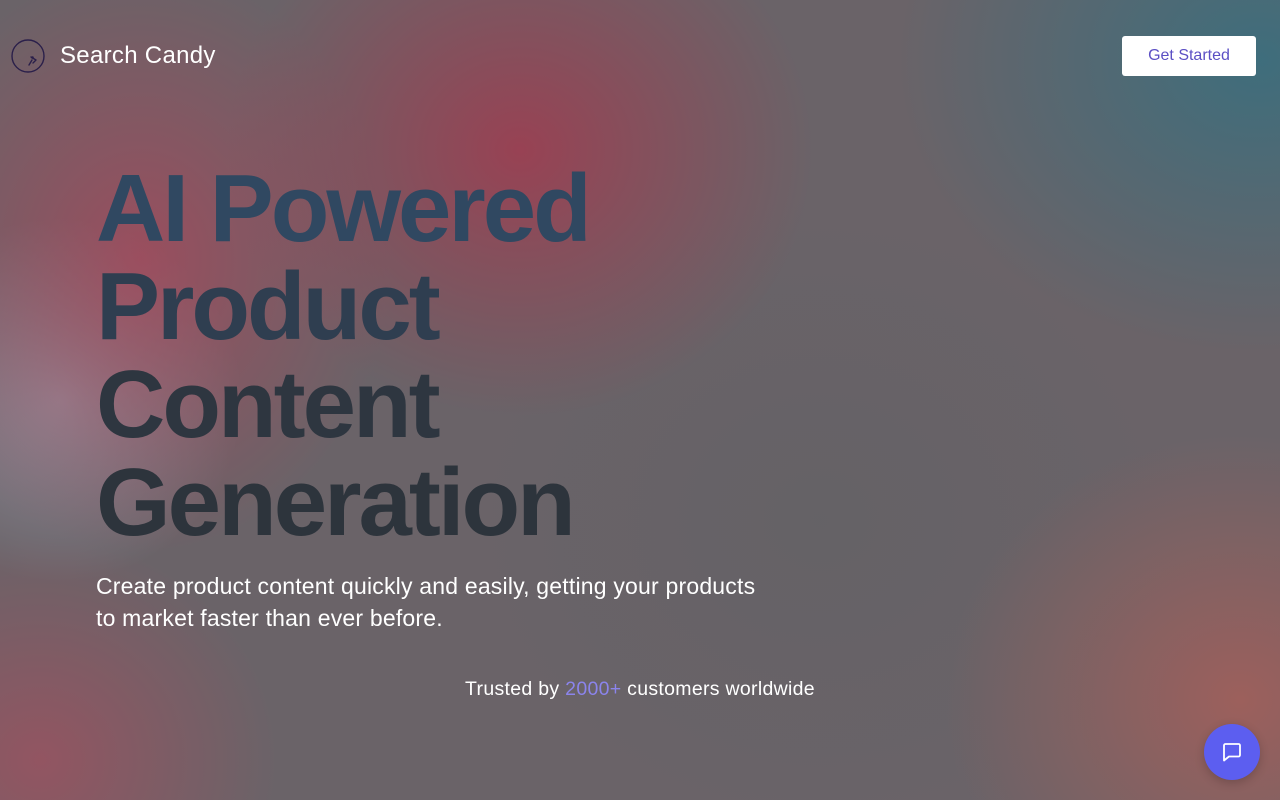 The width and height of the screenshot is (1280, 800). I want to click on chat-launcher-button, so click(1232, 752).